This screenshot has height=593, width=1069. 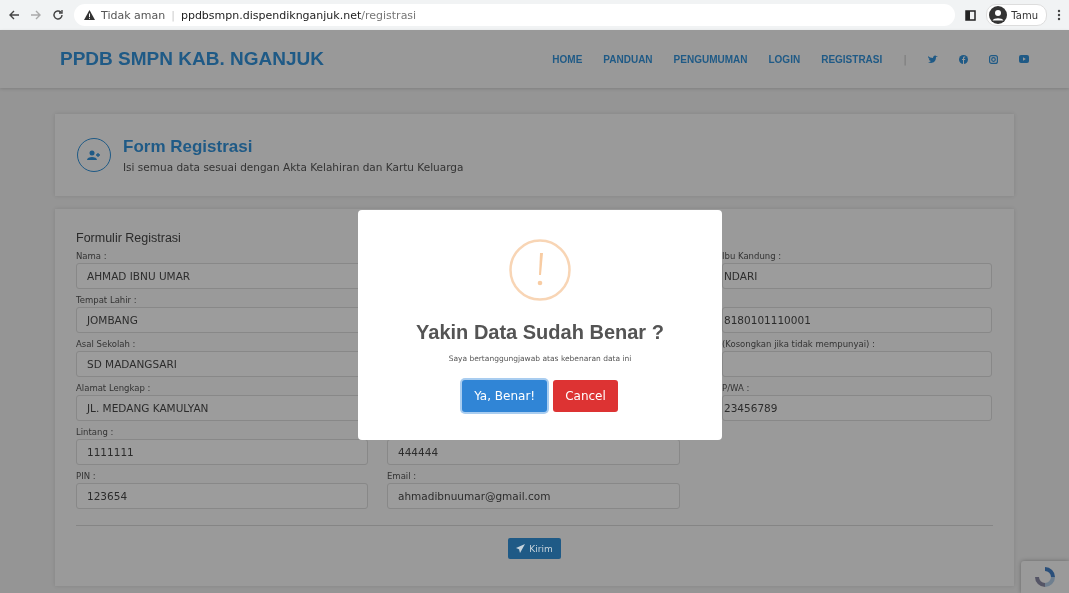 What do you see at coordinates (533, 452) in the screenshot?
I see `input-field: 444444` at bounding box center [533, 452].